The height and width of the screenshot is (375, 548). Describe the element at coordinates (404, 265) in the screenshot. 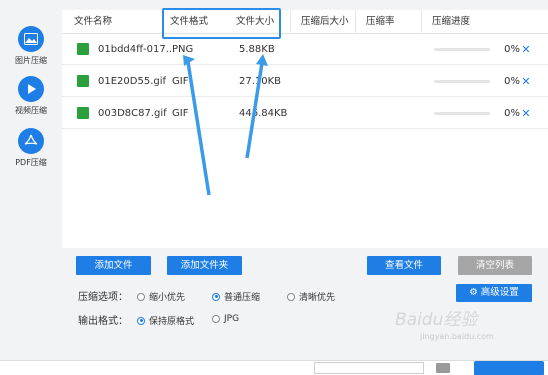

I see `view-file-button: 查看文件` at that location.